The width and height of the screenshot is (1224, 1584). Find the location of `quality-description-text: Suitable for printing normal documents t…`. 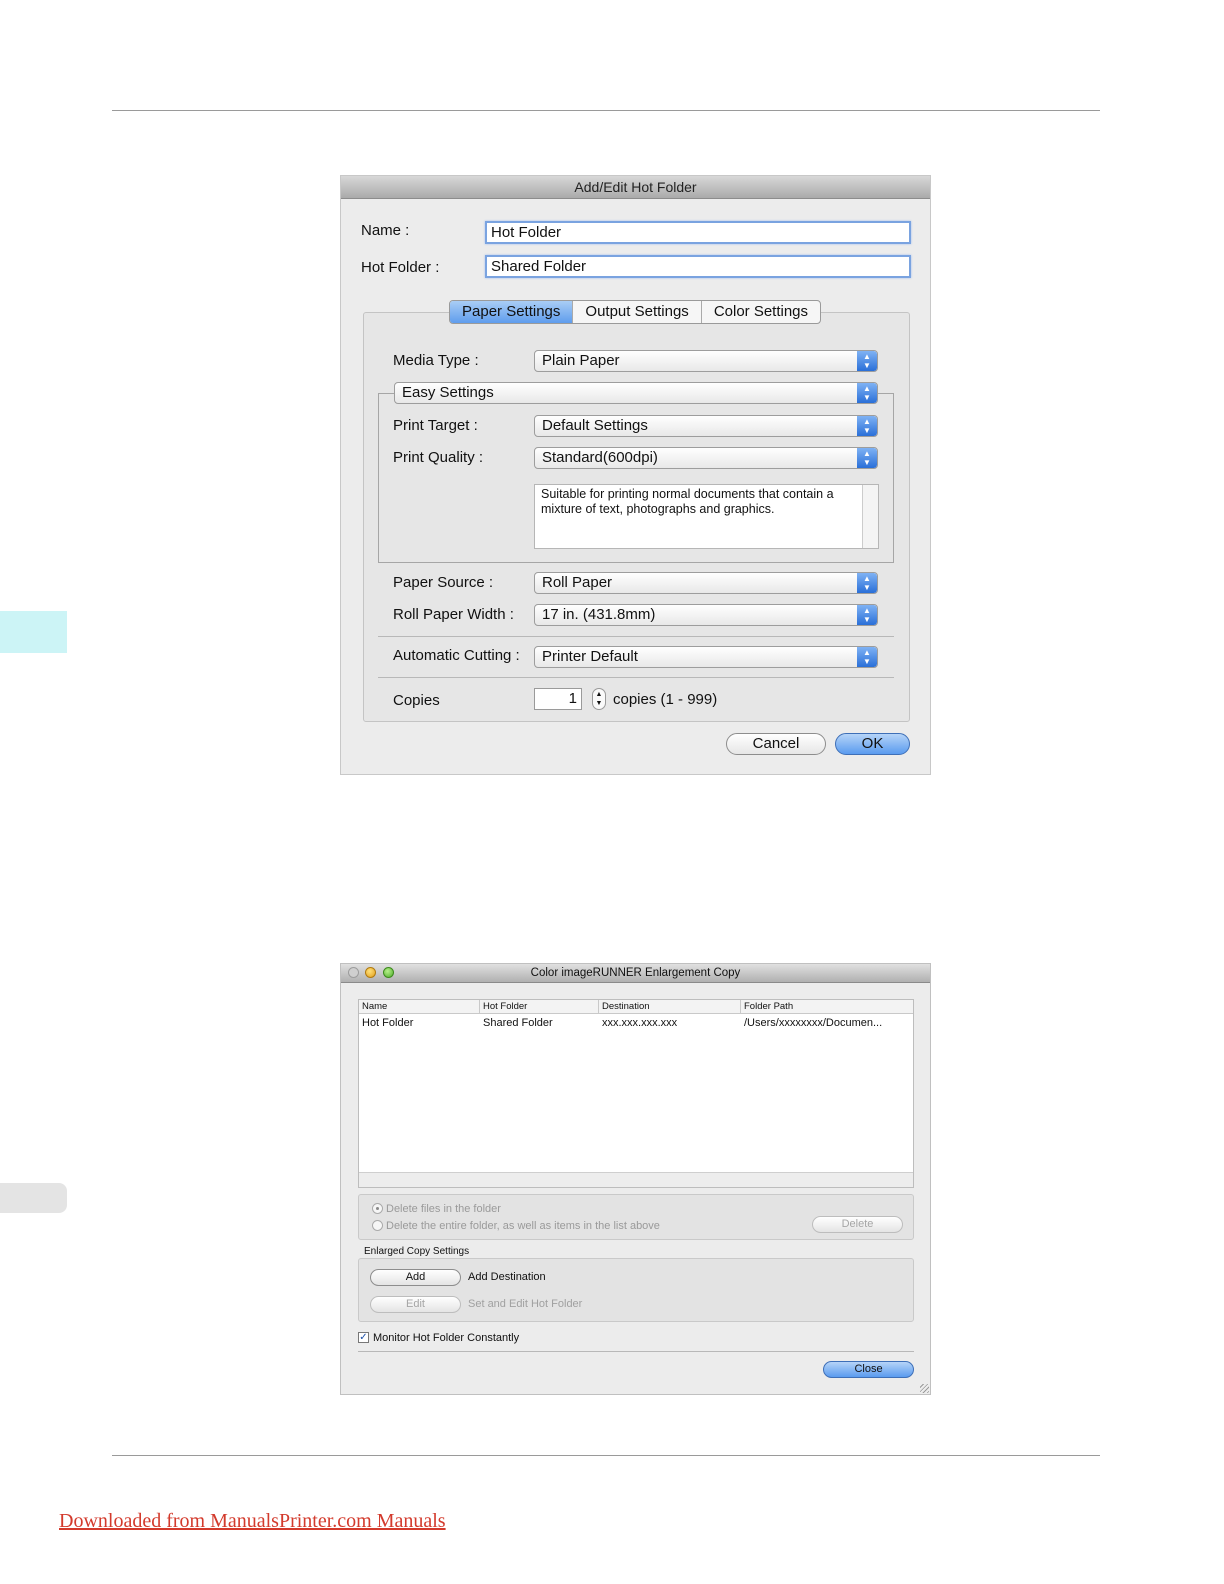

quality-description-text: Suitable for printing normal documents t… is located at coordinates (687, 501).